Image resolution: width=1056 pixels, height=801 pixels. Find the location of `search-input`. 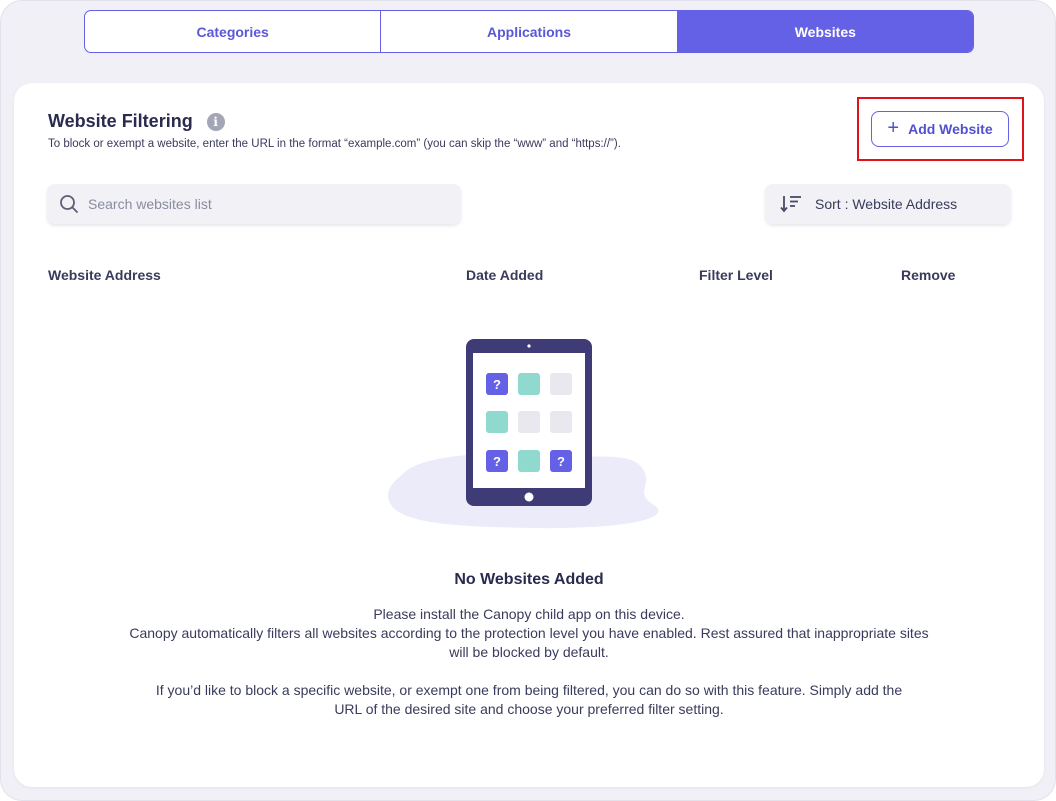

search-input is located at coordinates (274, 204).